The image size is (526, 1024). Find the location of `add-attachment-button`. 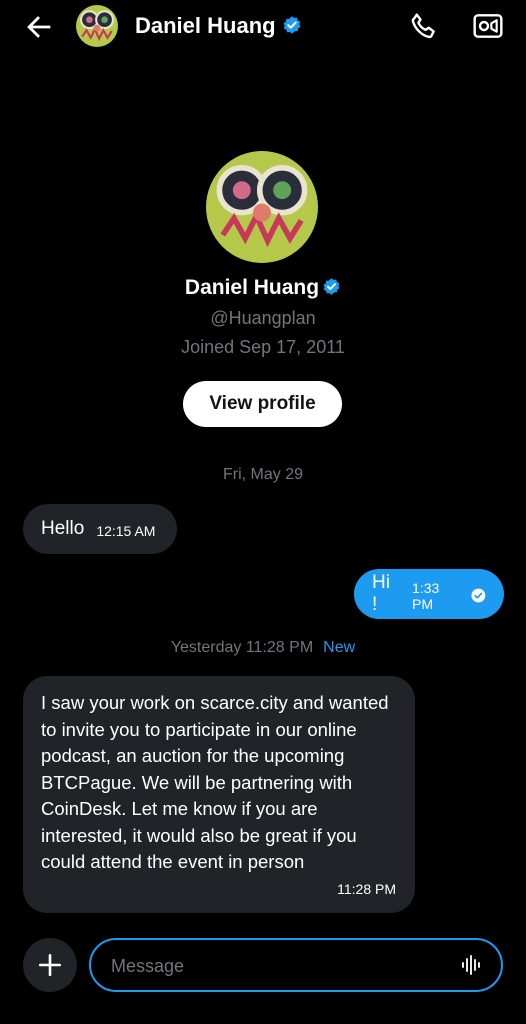

add-attachment-button is located at coordinates (50, 965).